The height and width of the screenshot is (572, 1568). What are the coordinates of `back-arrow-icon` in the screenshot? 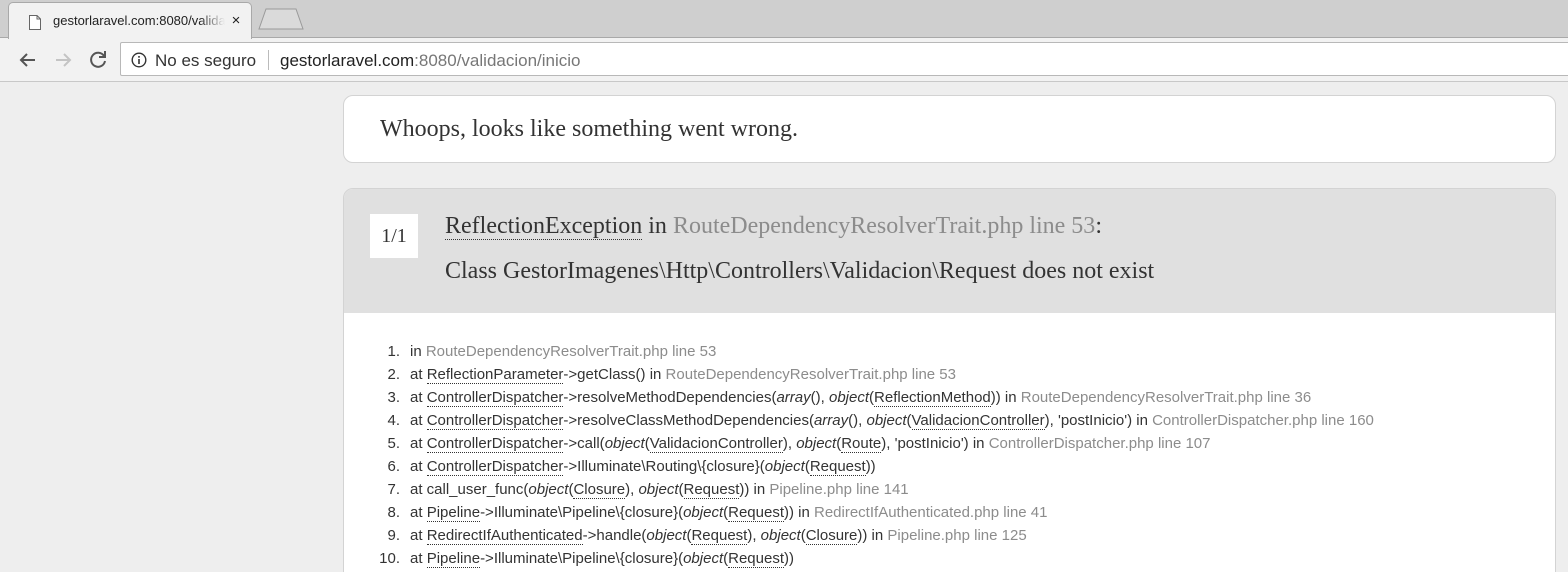 It's located at (28, 60).